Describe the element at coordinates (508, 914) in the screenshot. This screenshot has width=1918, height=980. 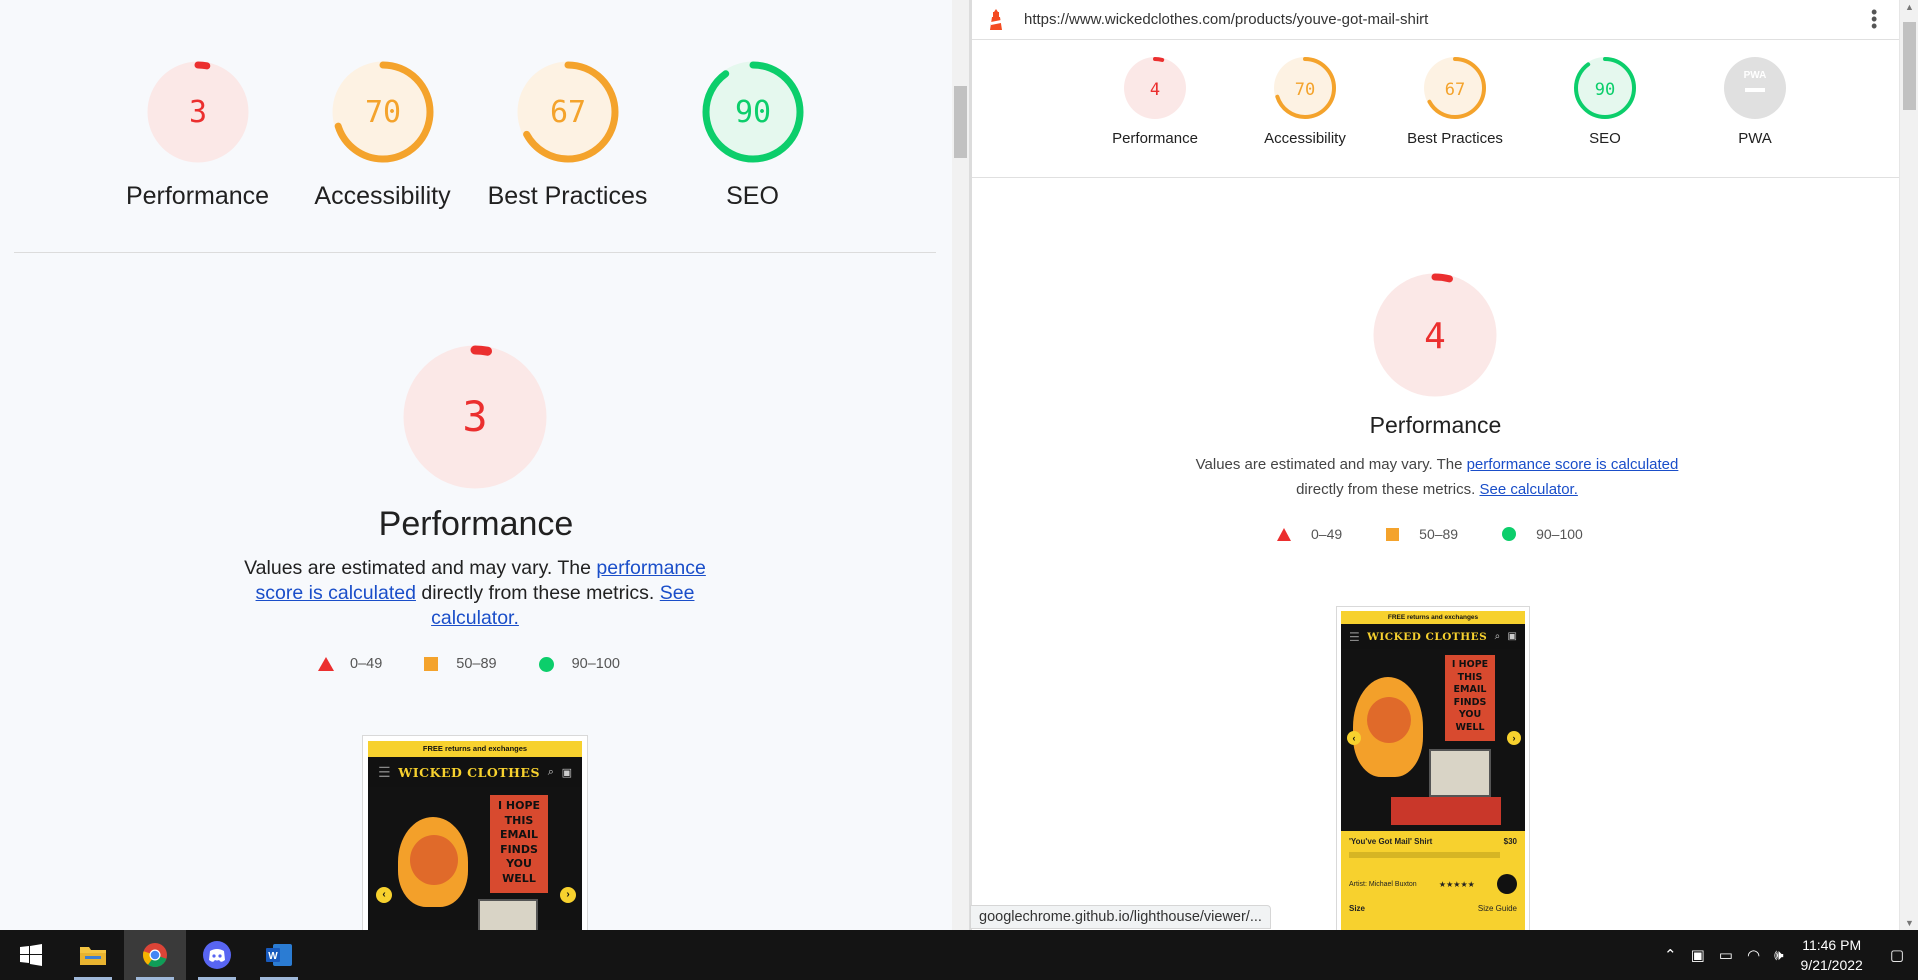
I see `computer-graphic` at that location.